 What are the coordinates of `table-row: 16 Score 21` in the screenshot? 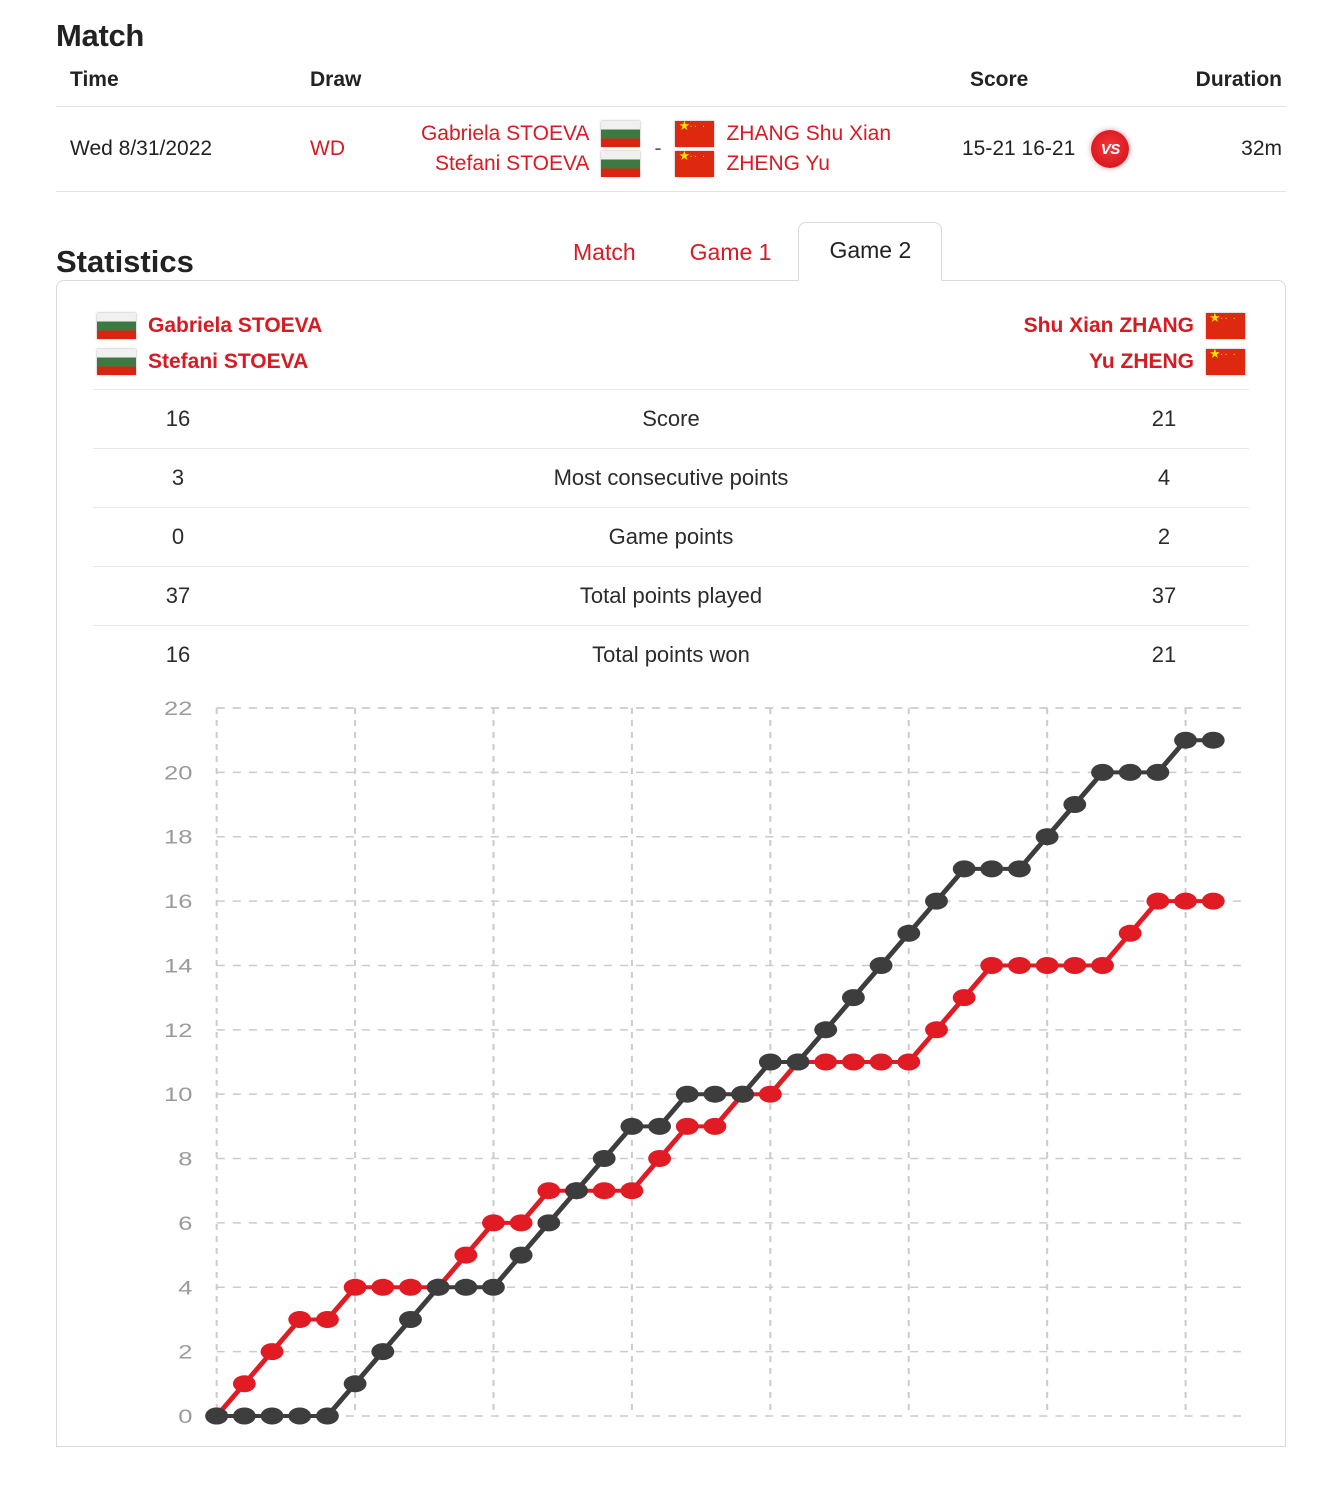 It's located at (671, 419).